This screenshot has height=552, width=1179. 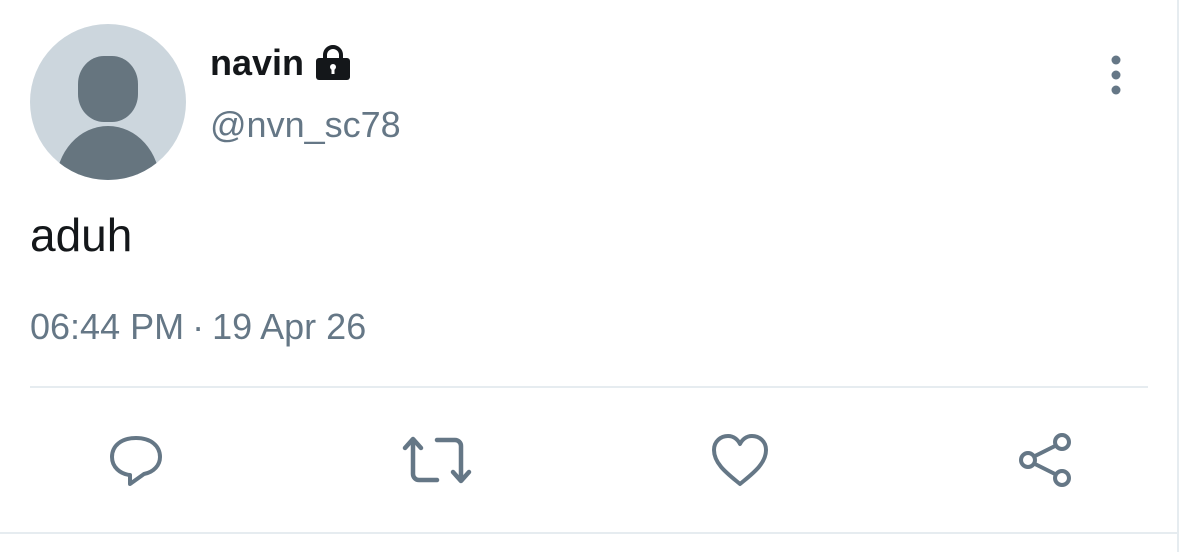 What do you see at coordinates (81, 235) in the screenshot?
I see `tweet-text: aduh` at bounding box center [81, 235].